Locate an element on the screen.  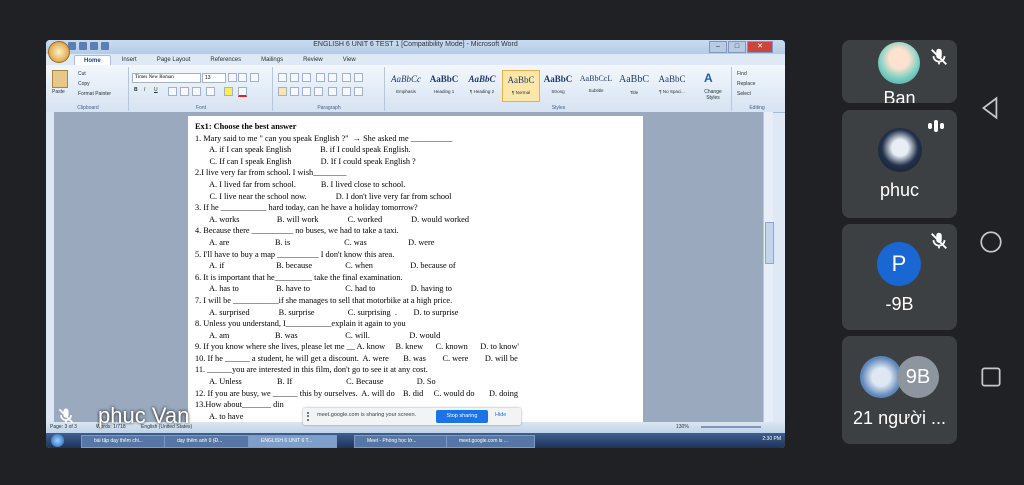
align-left-icon is located at coordinates (282, 91).